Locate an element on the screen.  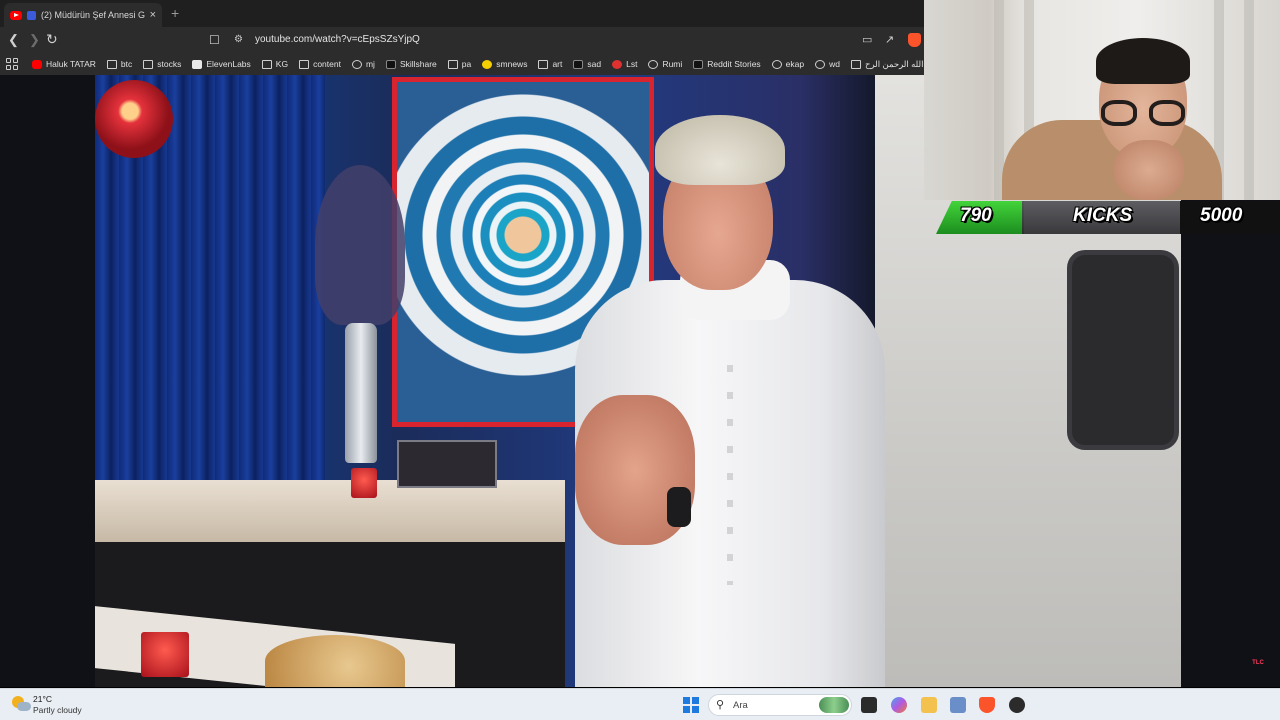
pampas-grass is located at coordinates (360, 245).